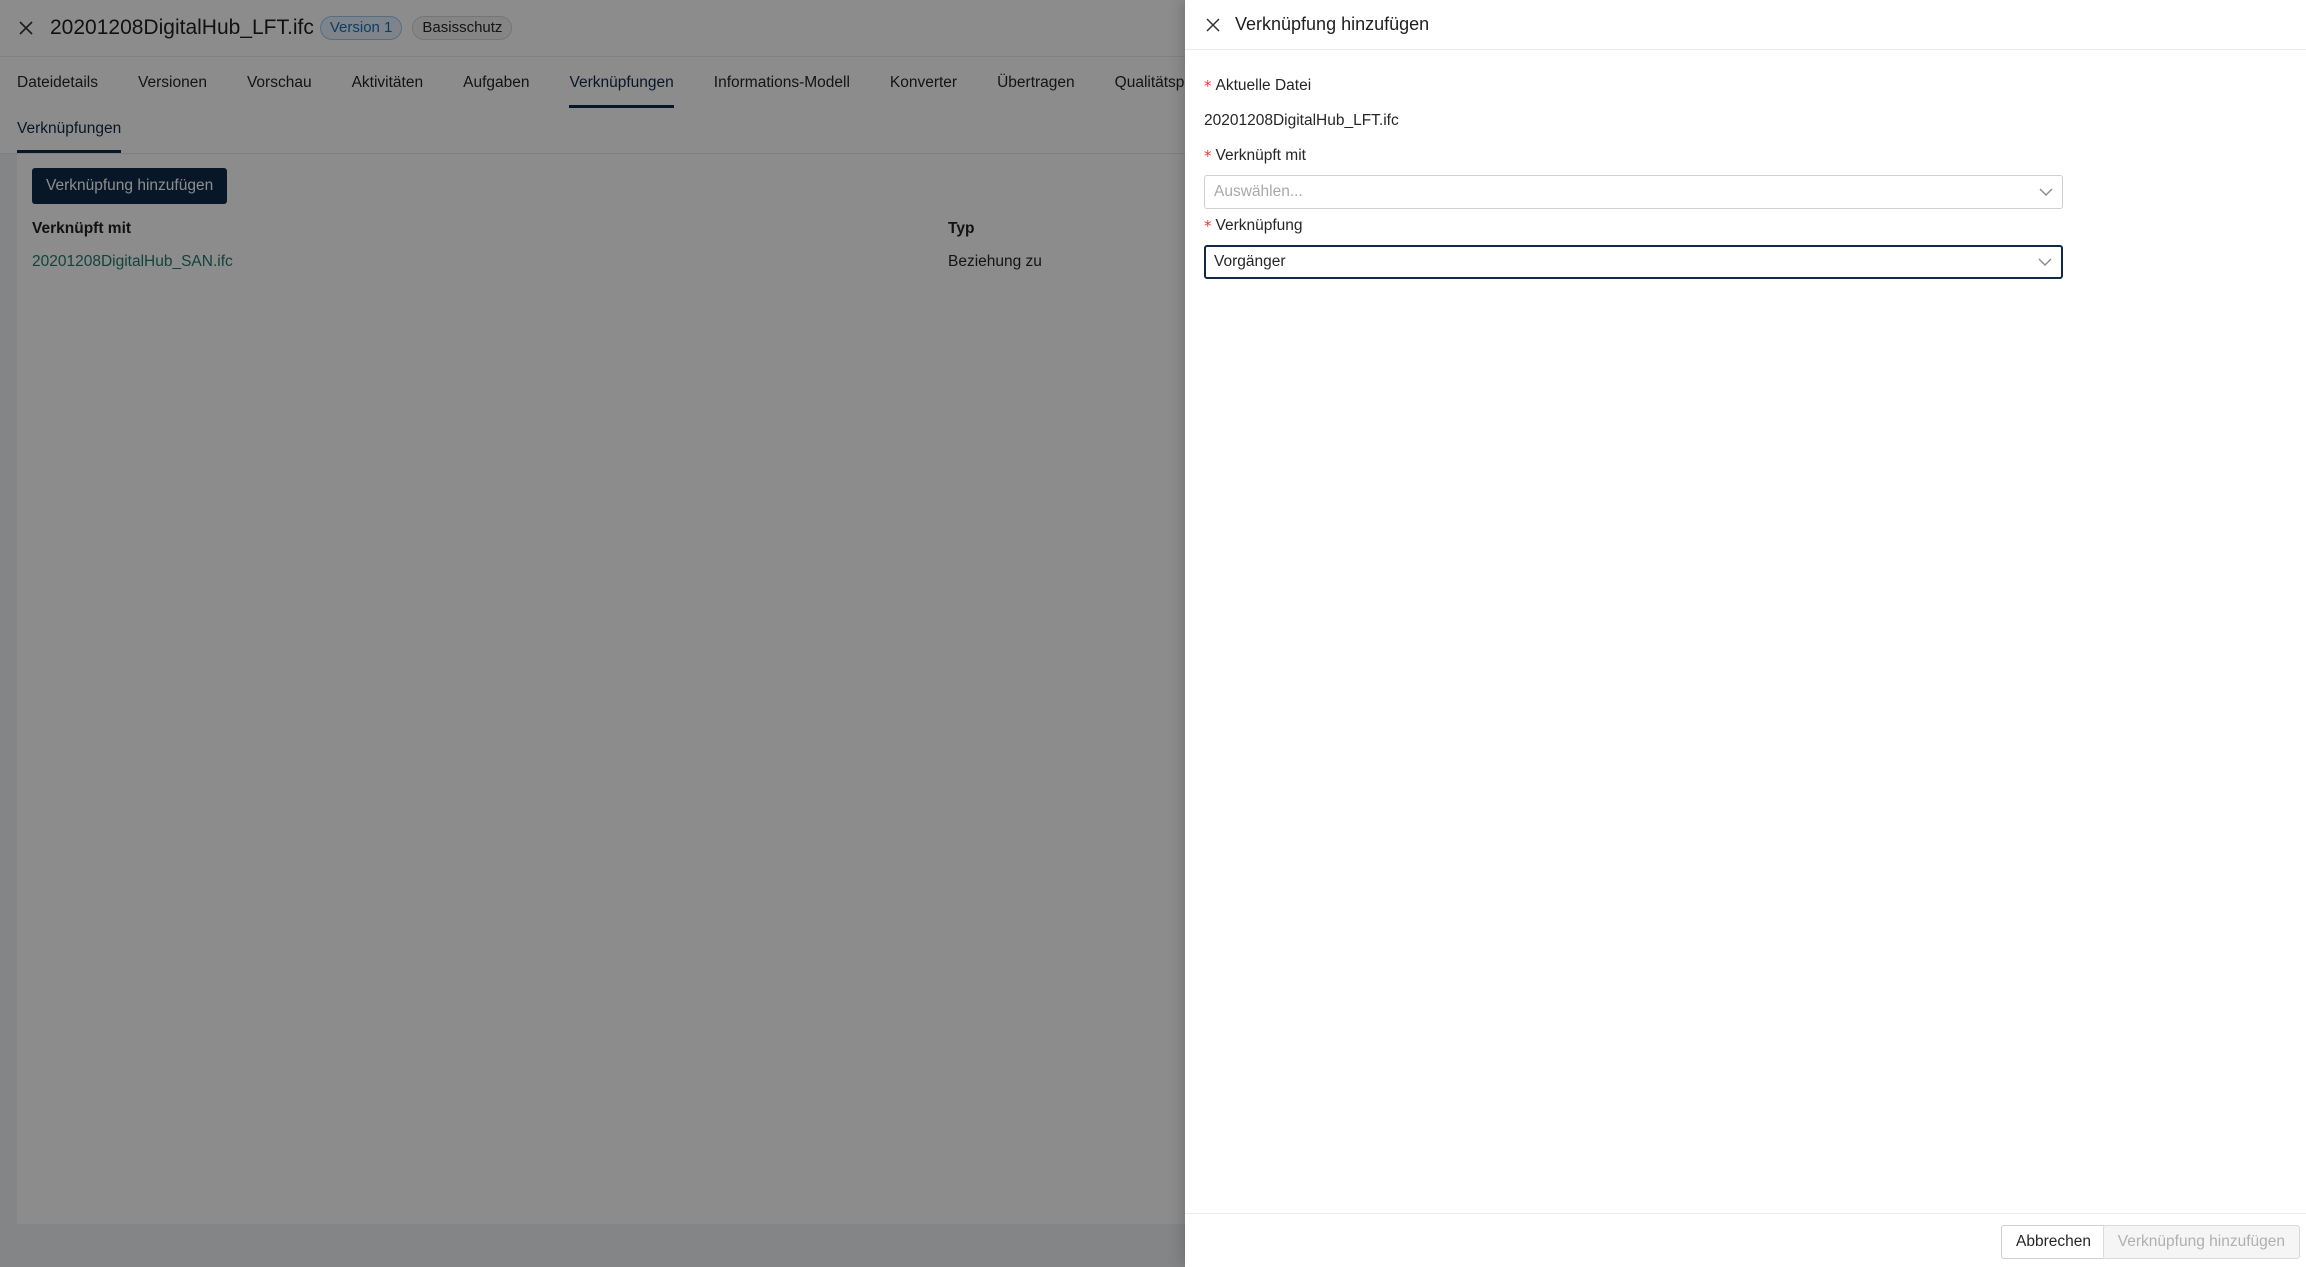 The image size is (2306, 1267). What do you see at coordinates (2053, 1242) in the screenshot?
I see `cancel-button: Abbrechen` at bounding box center [2053, 1242].